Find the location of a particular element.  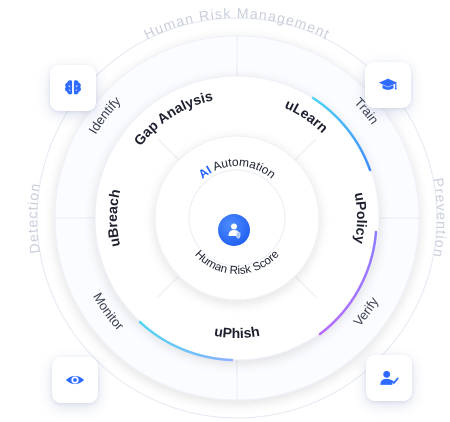

user-check-icon-card is located at coordinates (389, 378).